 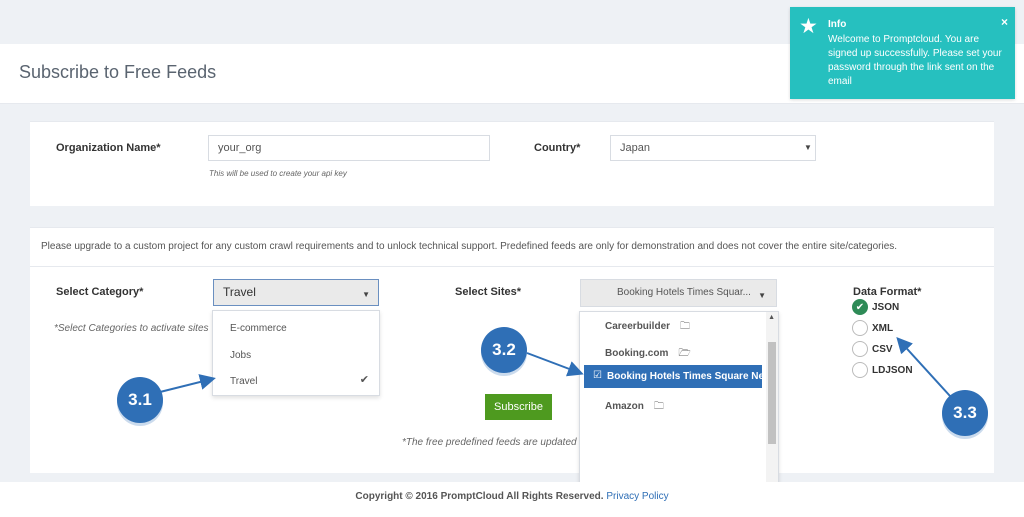 I want to click on country-value: Japan, so click(x=635, y=148).